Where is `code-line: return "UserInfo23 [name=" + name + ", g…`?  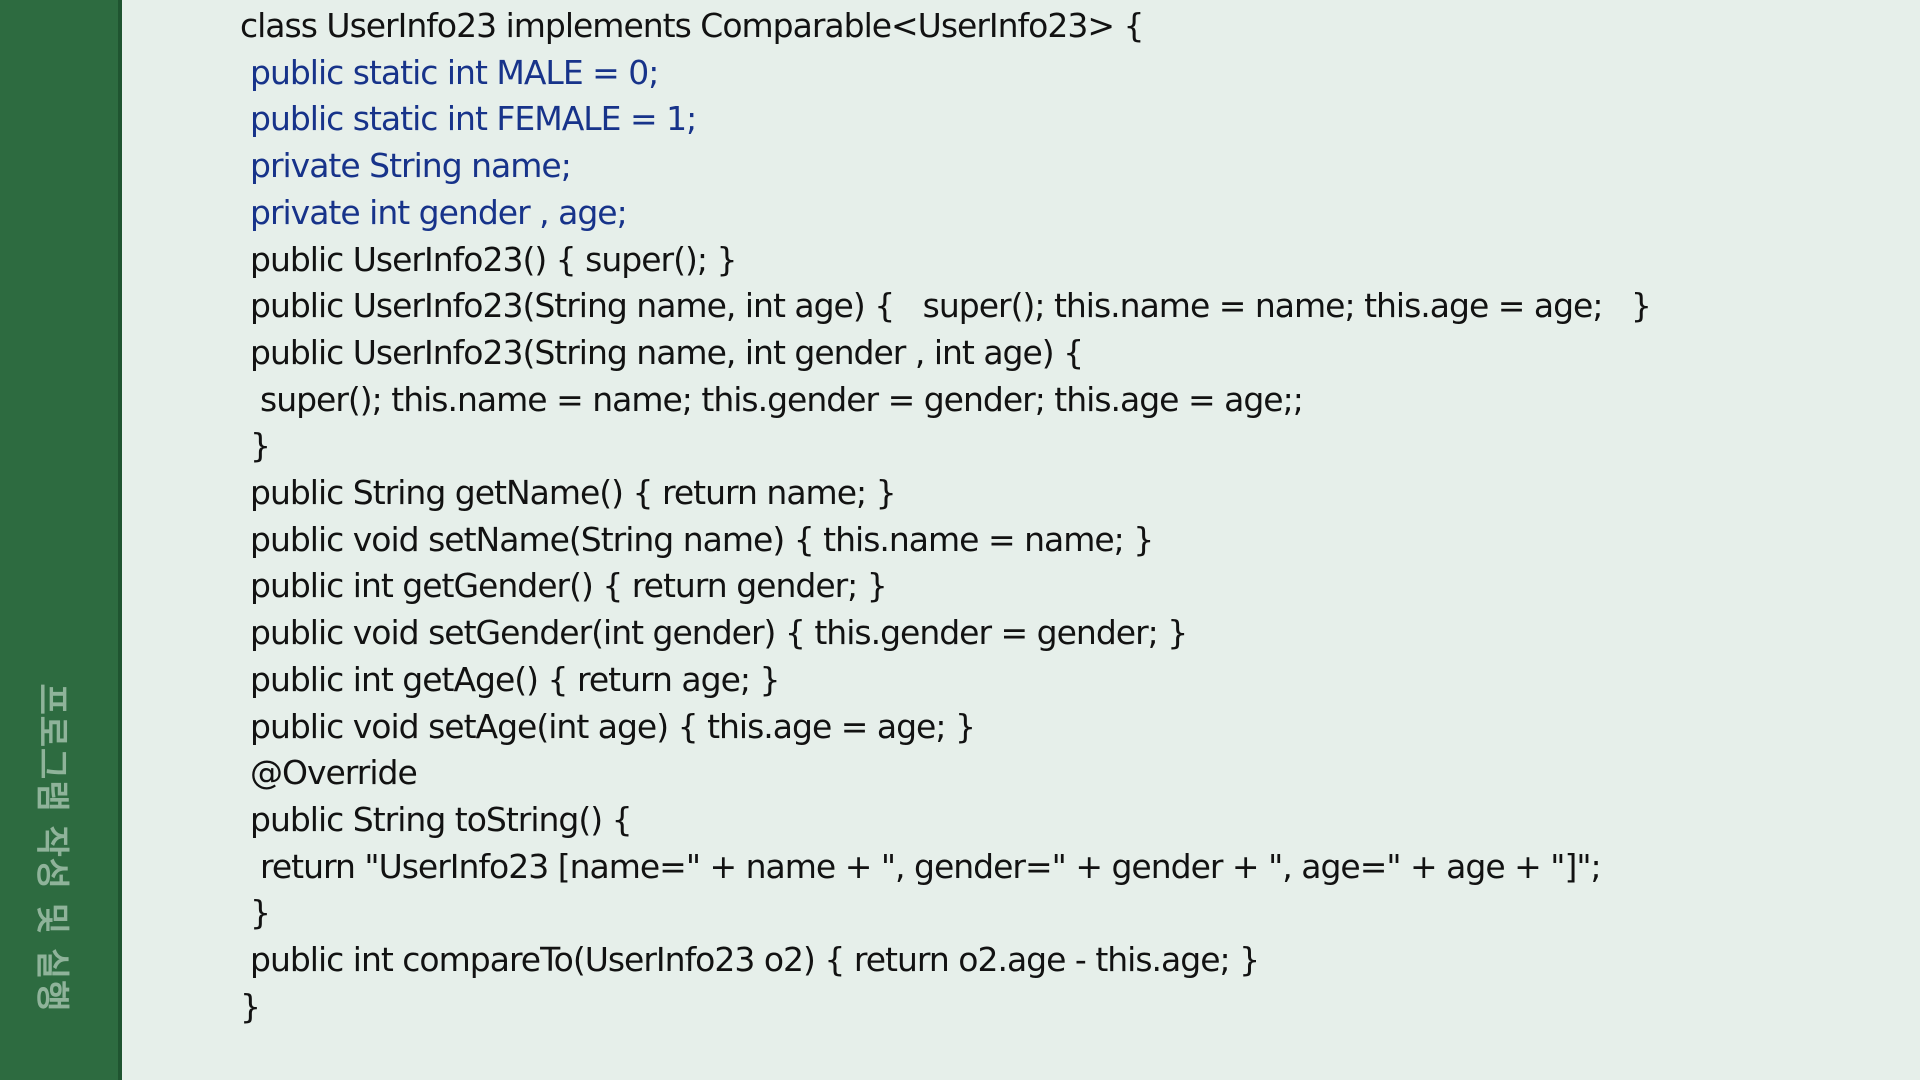 code-line: return "UserInfo23 [name=" + name + ", g… is located at coordinates (931, 866).